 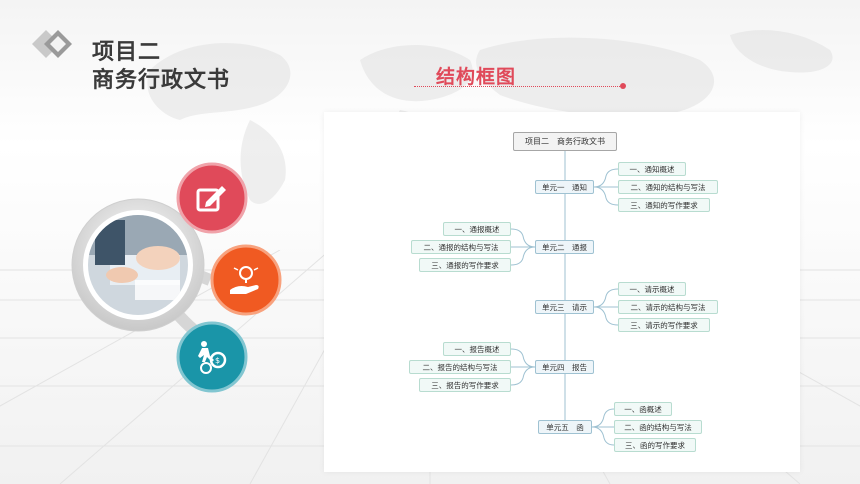 What do you see at coordinates (161, 80) in the screenshot?
I see `project-subtitle: 商务行政文书` at bounding box center [161, 80].